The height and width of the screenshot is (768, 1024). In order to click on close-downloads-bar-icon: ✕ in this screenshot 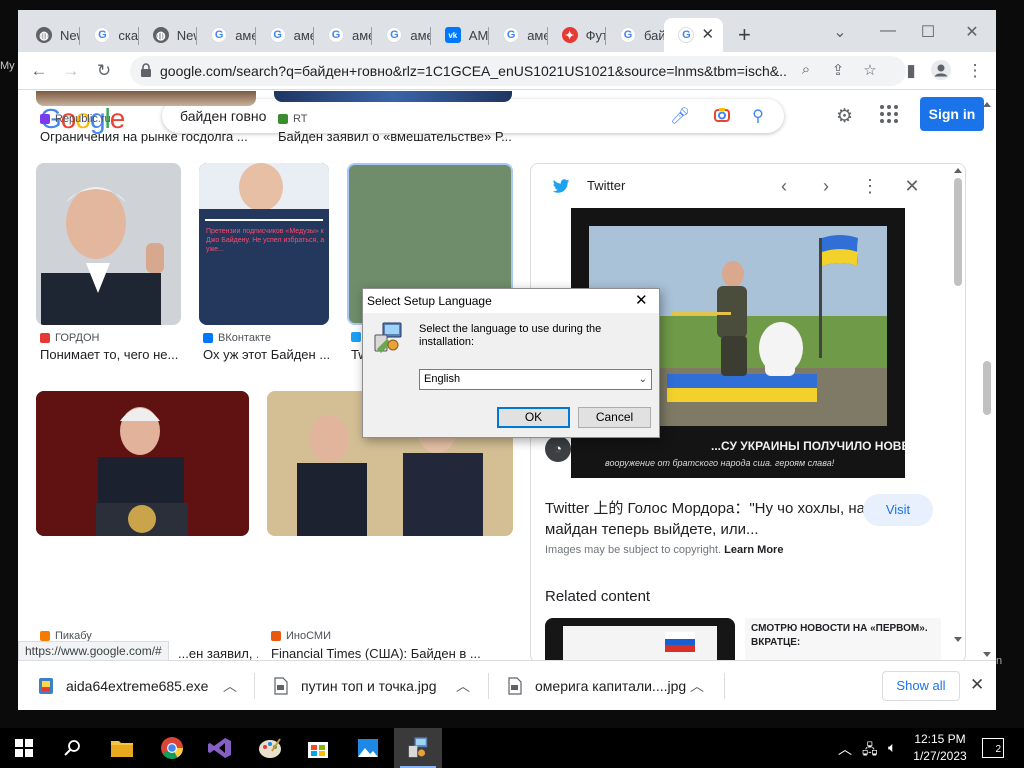, I will do `click(977, 685)`.